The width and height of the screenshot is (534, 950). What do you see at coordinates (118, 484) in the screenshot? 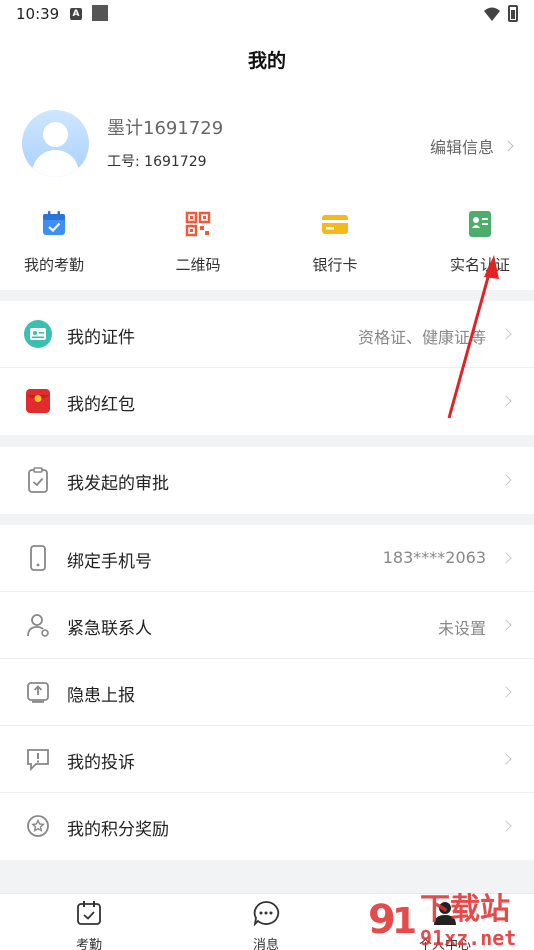
I see `menu-label: 我发起的审批` at bounding box center [118, 484].